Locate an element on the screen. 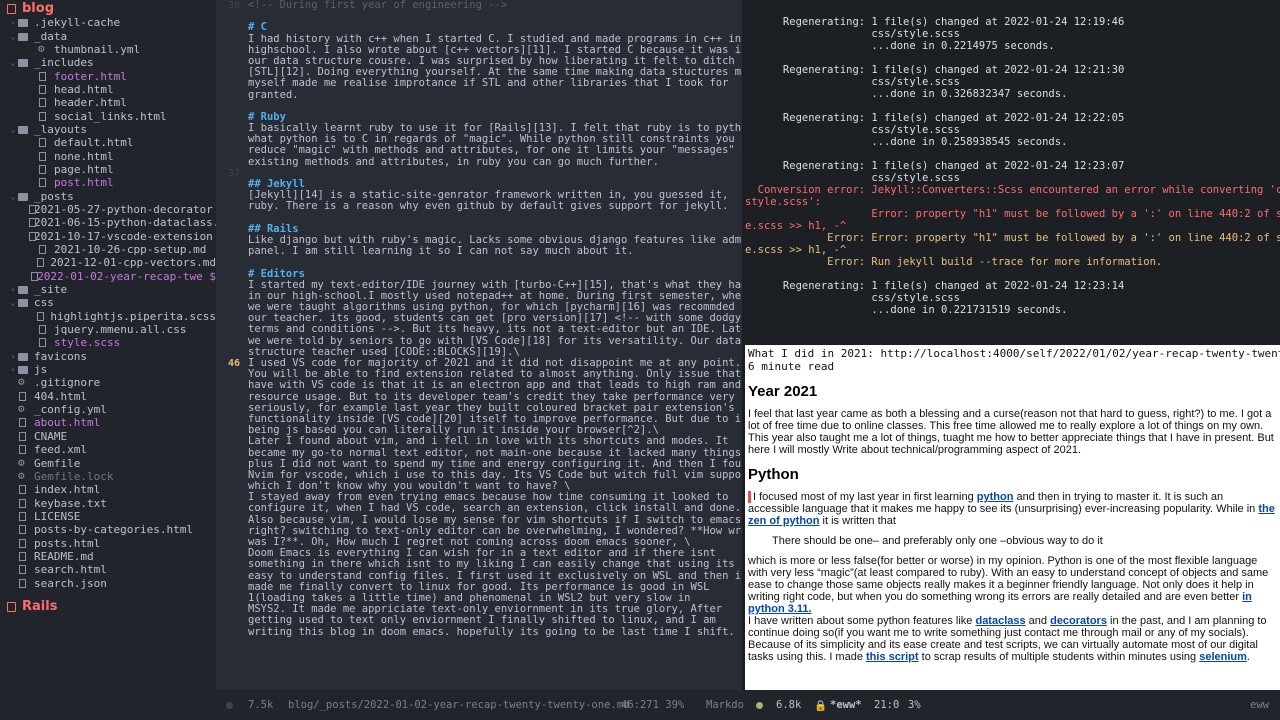 This screenshot has height=720, width=1280. tree-file: 2021-10-17-vscode-extension $ is located at coordinates (108, 236).